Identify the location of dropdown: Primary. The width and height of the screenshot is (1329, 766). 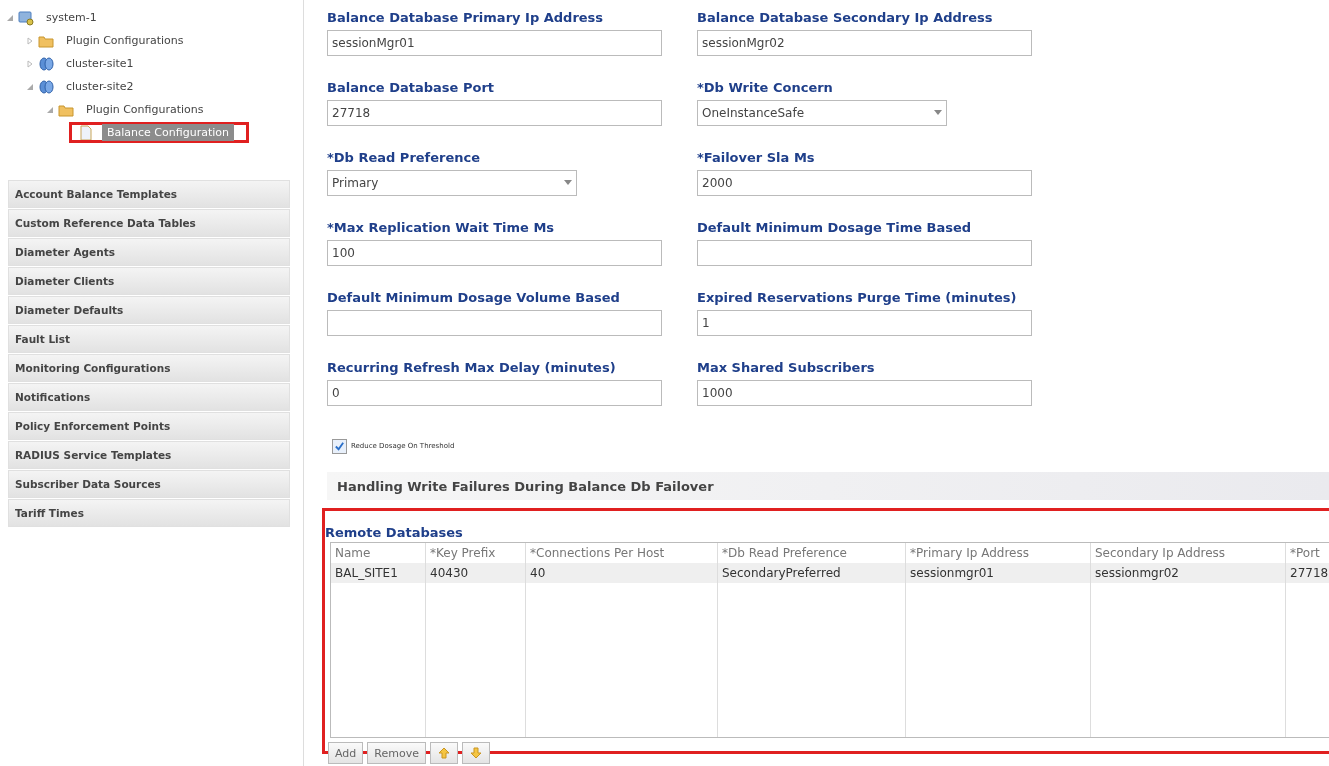
(452, 183).